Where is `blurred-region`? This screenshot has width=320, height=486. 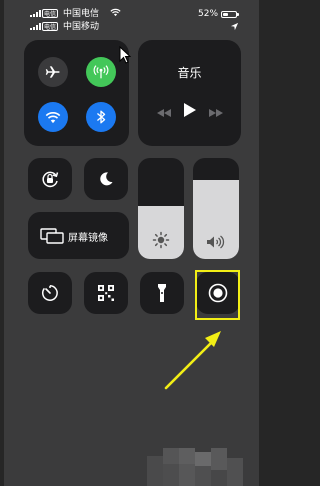
blurred-region is located at coordinates (195, 467).